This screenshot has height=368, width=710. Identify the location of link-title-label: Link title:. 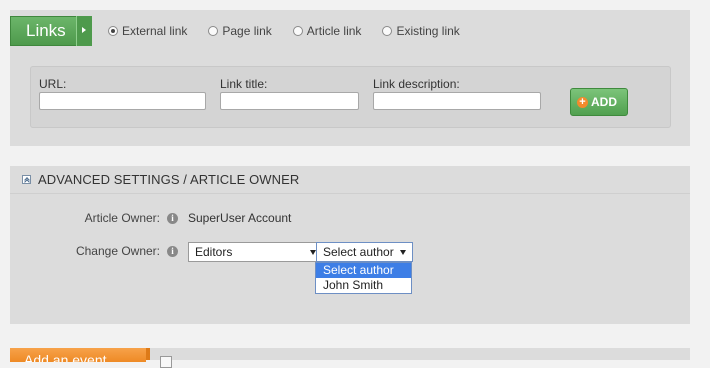
(244, 84).